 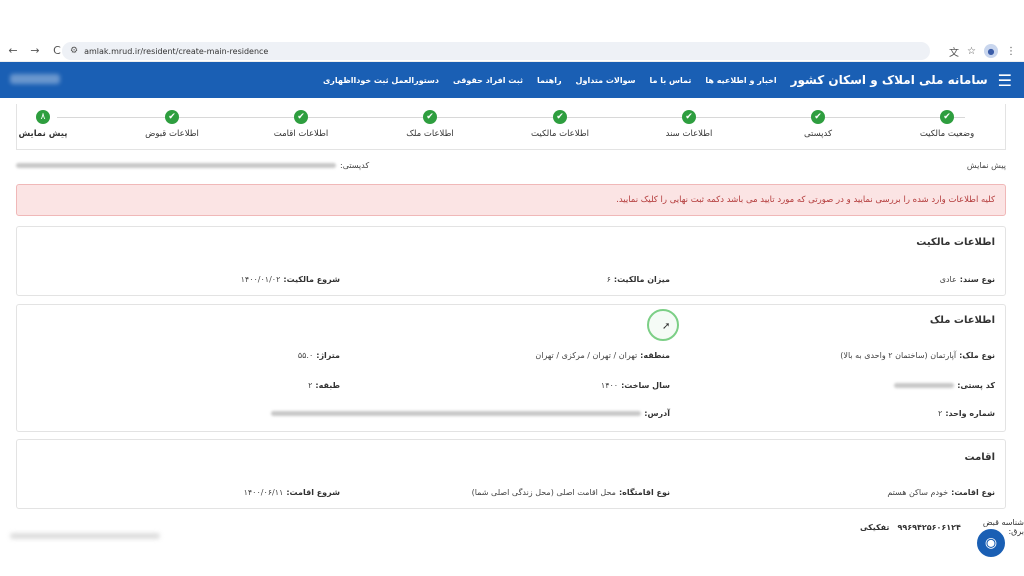 I want to click on step-ownership-status: ✔ وضعیت مالکیت, so click(x=947, y=124).